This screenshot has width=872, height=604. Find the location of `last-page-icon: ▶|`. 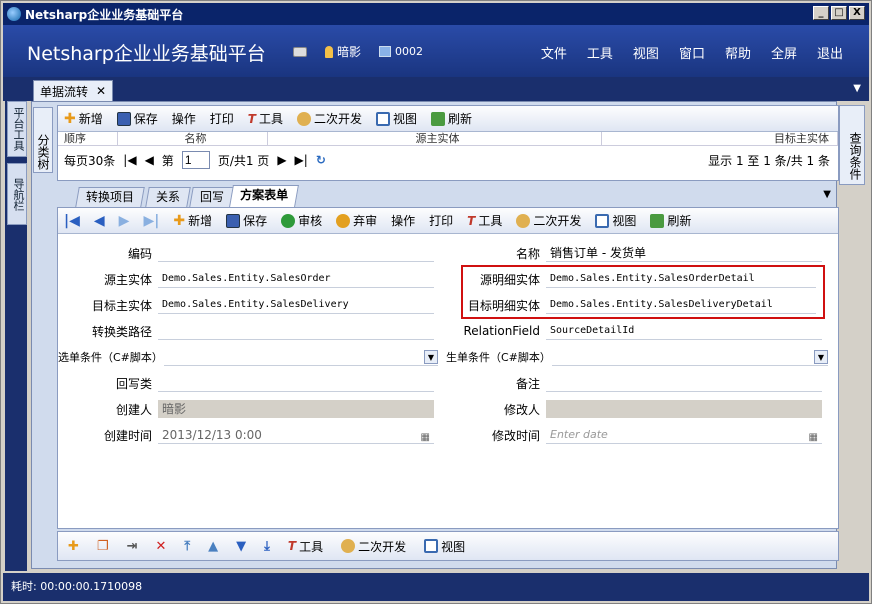

last-page-icon: ▶| is located at coordinates (301, 160).